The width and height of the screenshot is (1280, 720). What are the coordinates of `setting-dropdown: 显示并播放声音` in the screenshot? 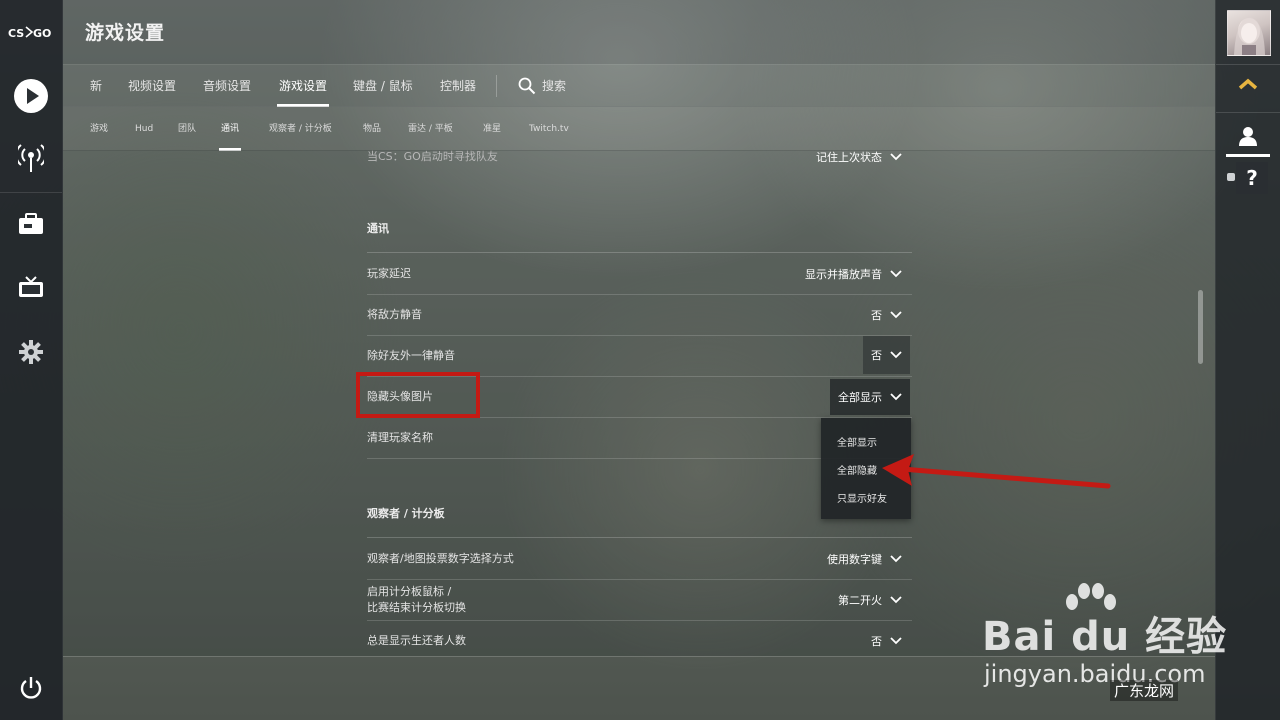 It's located at (853, 274).